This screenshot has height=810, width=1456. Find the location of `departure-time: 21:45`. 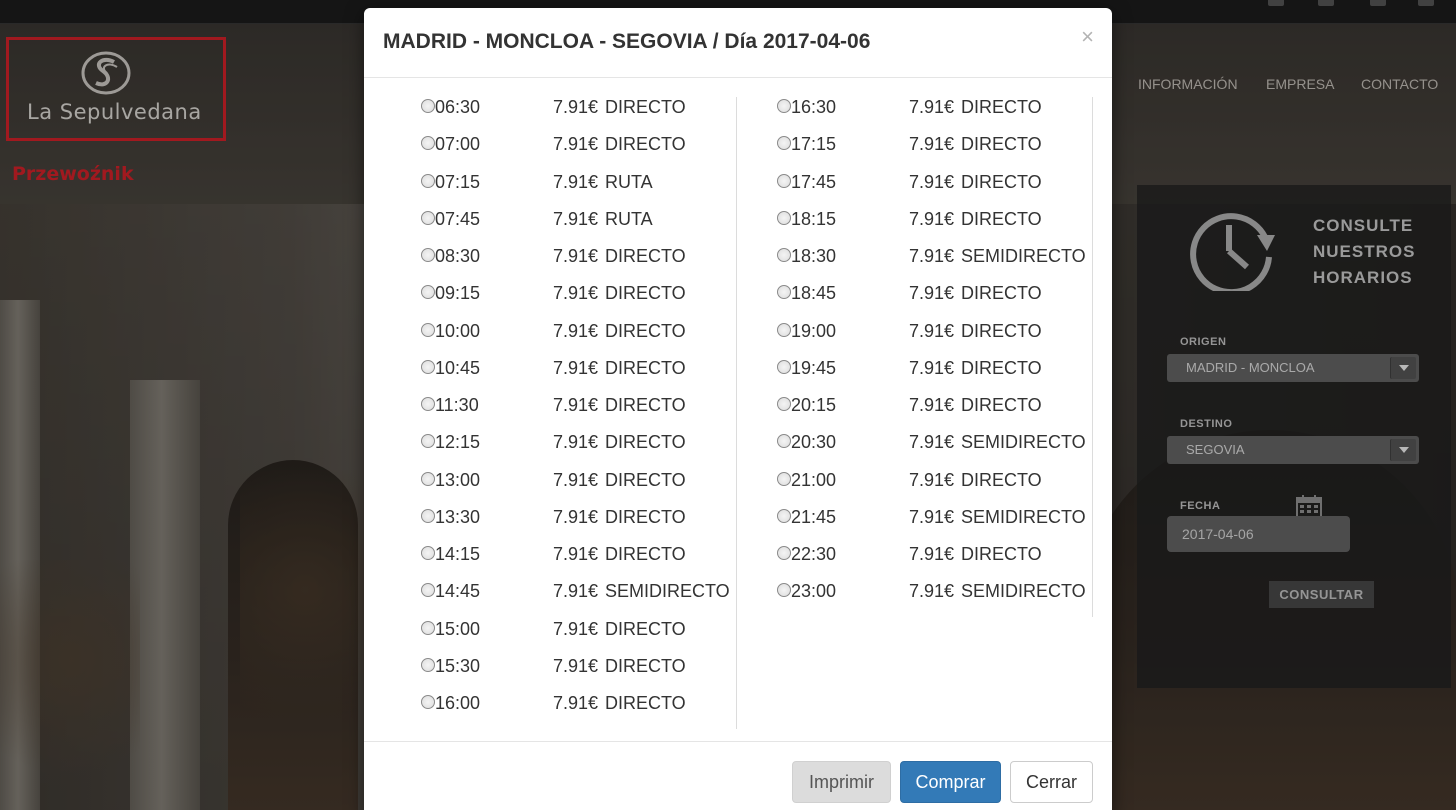

departure-time: 21:45 is located at coordinates (814, 516).